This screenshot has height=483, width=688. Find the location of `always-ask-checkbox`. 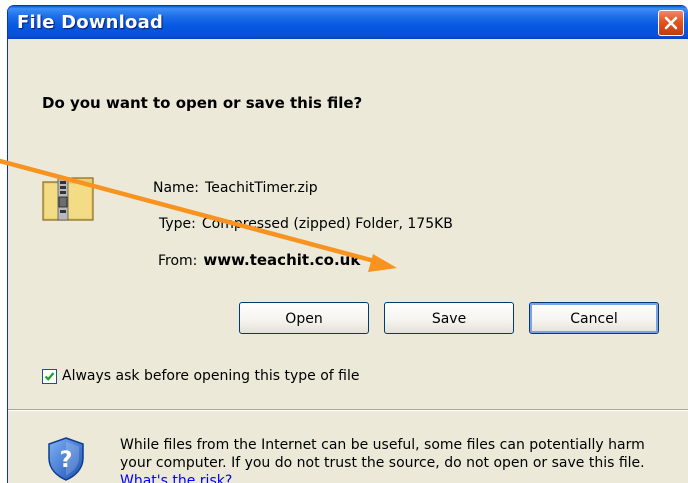

always-ask-checkbox is located at coordinates (49, 376).